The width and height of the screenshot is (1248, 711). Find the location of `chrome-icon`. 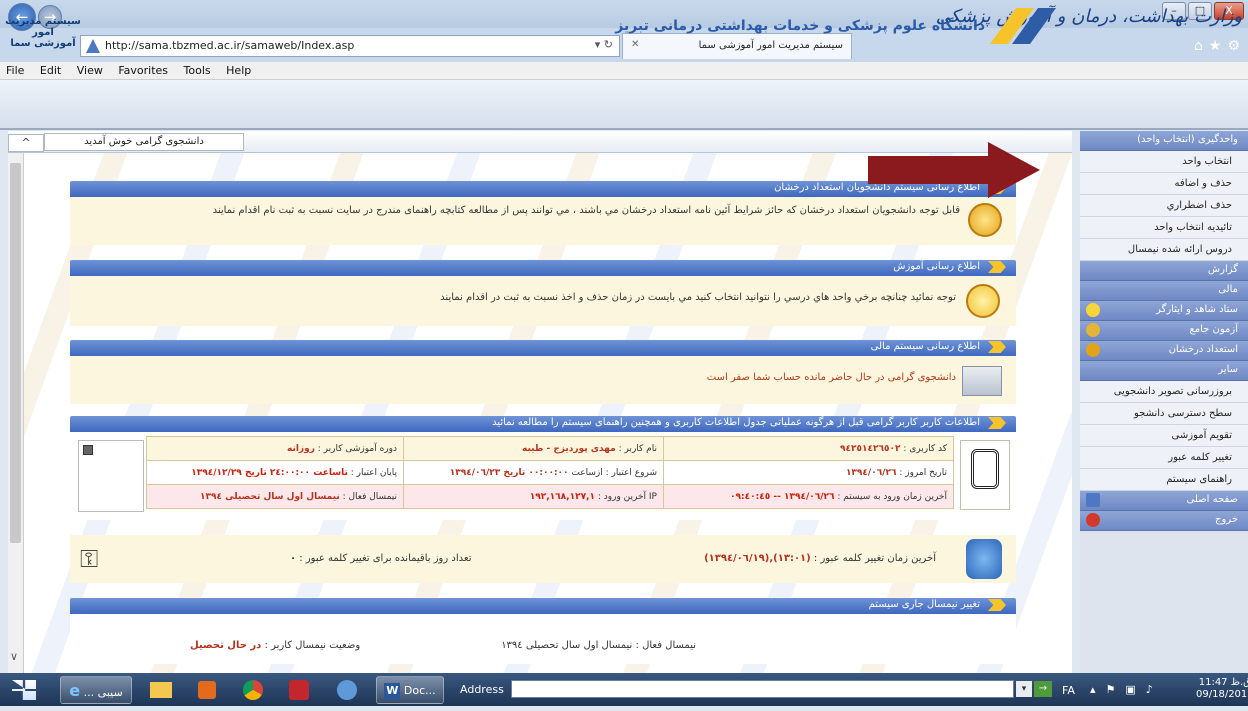

chrome-icon is located at coordinates (253, 690).